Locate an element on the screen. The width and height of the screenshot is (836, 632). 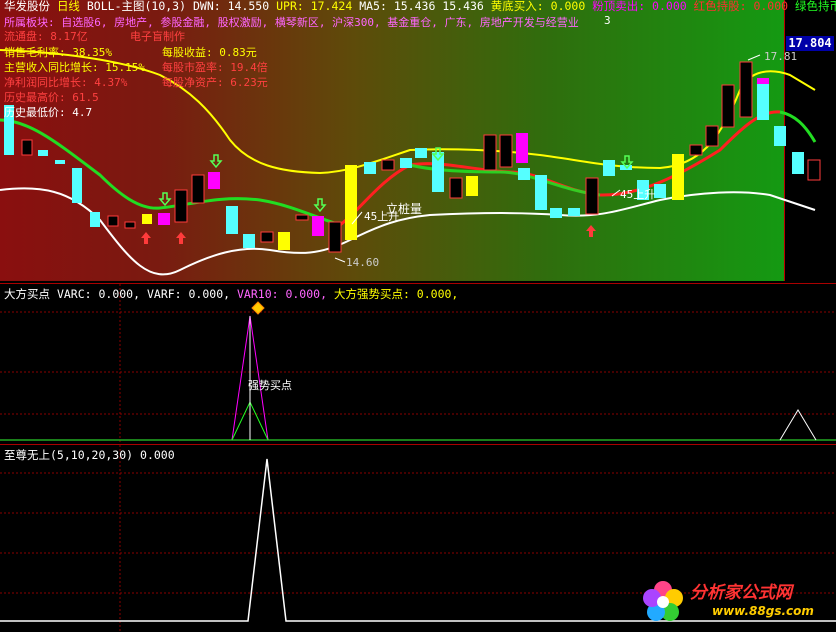
peak-count: 3 is located at coordinates (607, 20).